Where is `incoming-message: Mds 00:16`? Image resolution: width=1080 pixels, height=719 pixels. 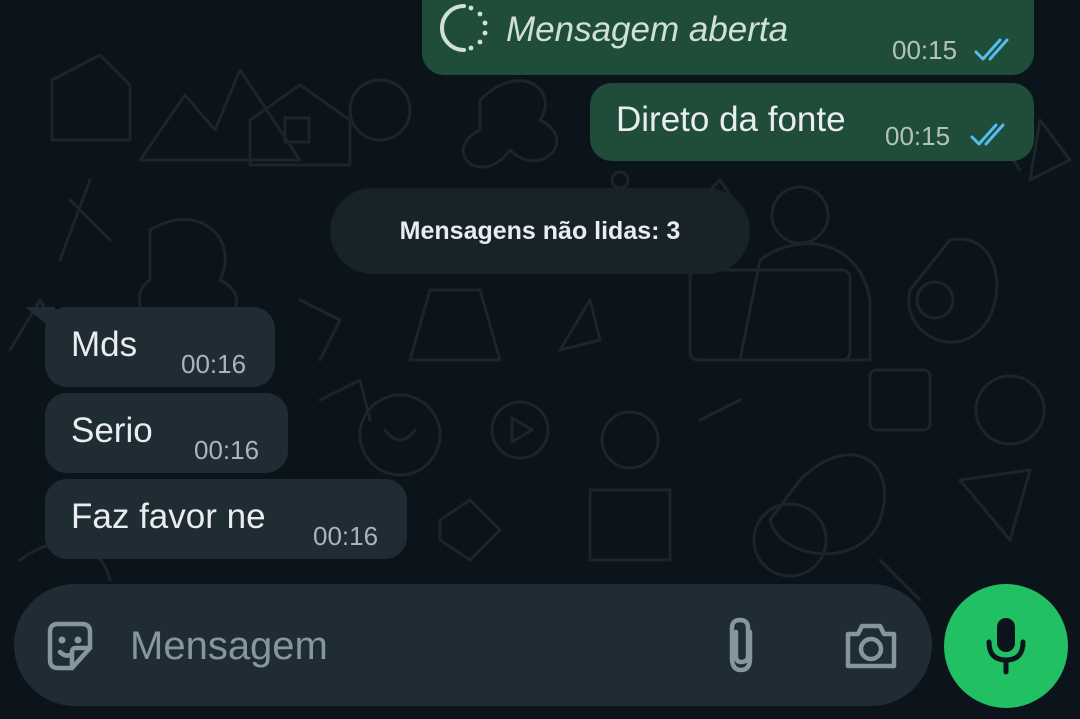 incoming-message: Mds 00:16 is located at coordinates (150, 347).